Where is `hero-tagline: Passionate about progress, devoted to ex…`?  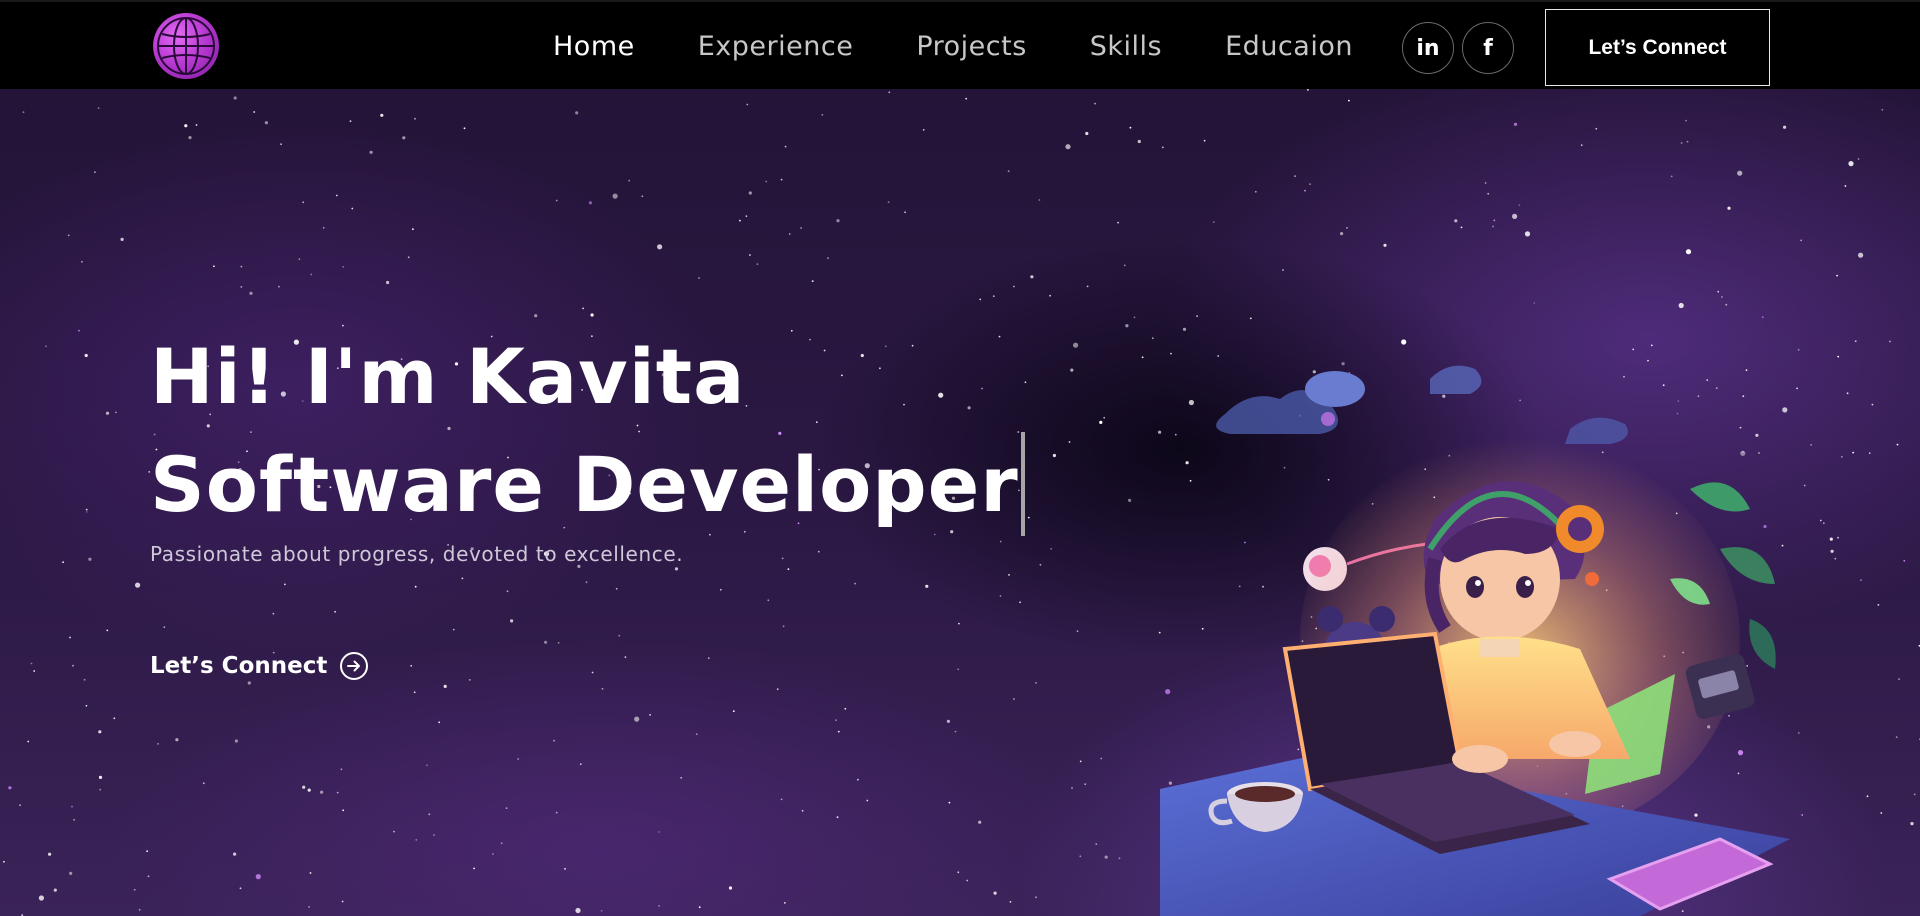 hero-tagline: Passionate about progress, devoted to ex… is located at coordinates (417, 554).